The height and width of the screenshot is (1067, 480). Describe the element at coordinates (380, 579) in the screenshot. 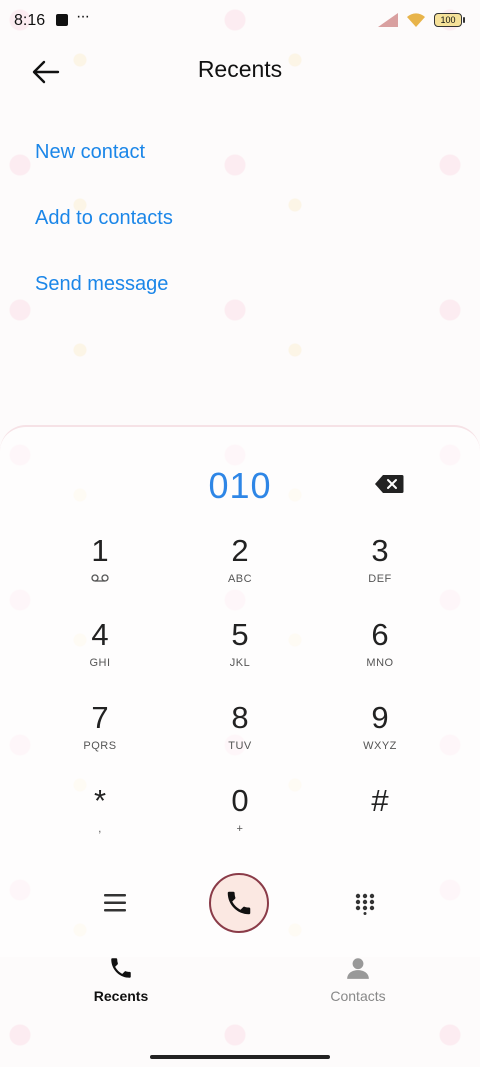

I see `key-letters: DEF` at that location.